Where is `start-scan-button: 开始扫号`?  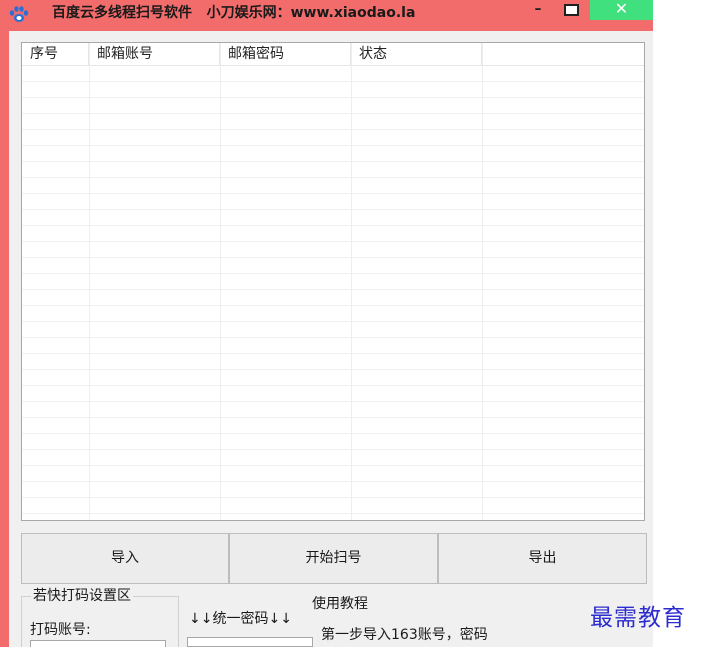 start-scan-button: 开始扫号 is located at coordinates (333, 558).